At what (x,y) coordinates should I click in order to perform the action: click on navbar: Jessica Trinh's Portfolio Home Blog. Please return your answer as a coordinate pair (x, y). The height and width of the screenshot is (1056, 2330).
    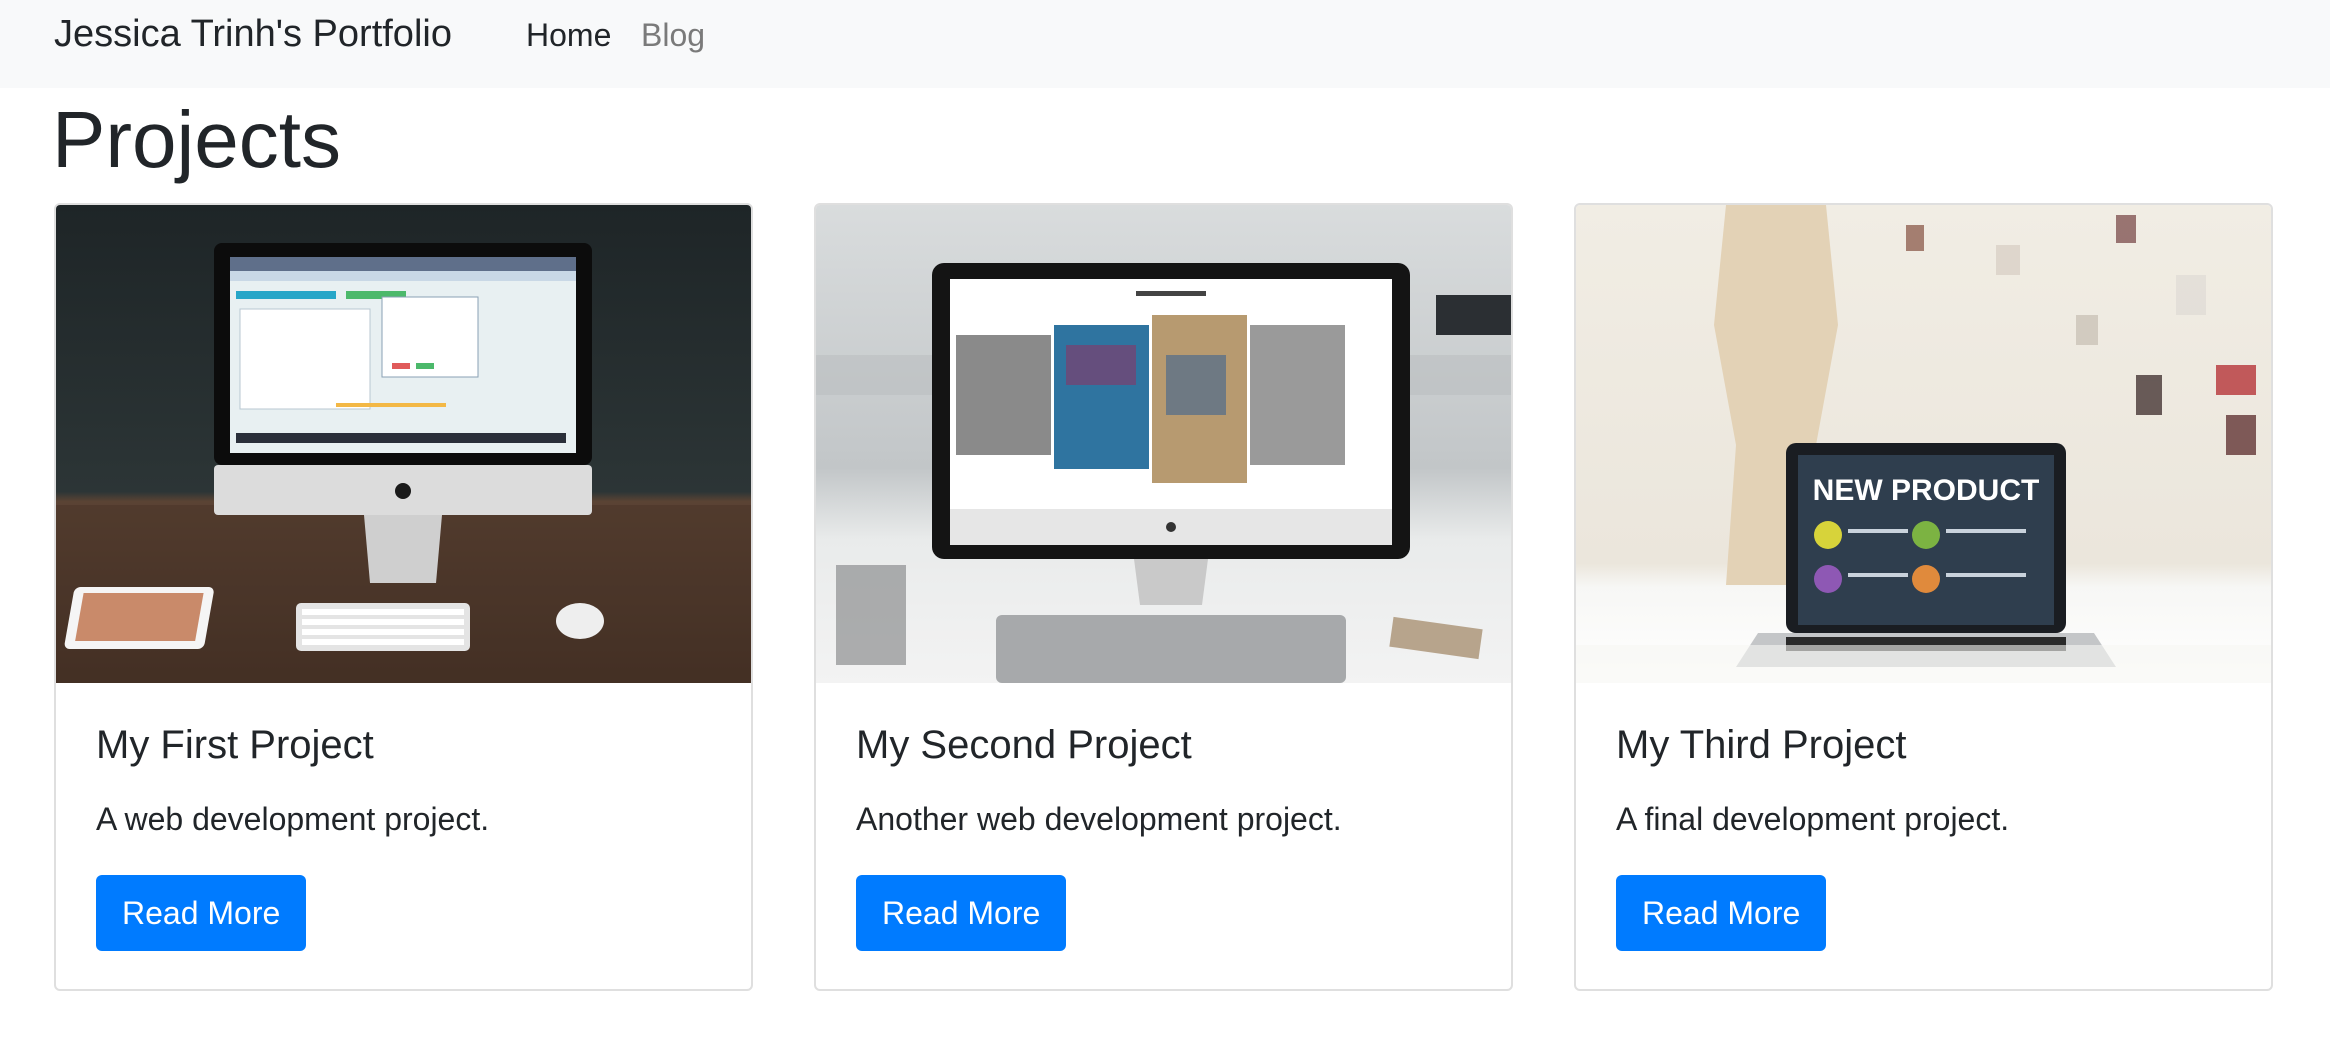
    Looking at the image, I should click on (1165, 44).